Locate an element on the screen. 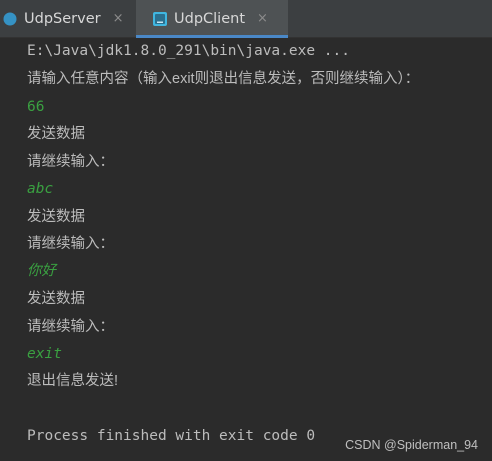 The height and width of the screenshot is (461, 492). console-exit-line: Process finished with exit code 0 is located at coordinates (171, 436).